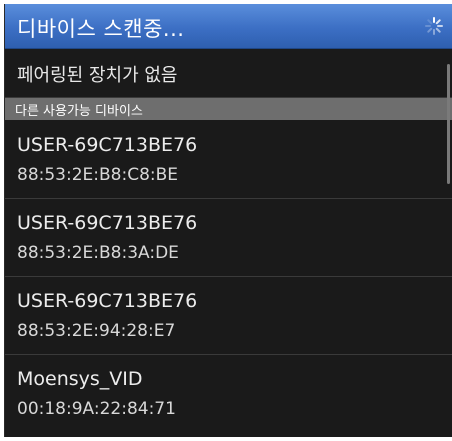 The width and height of the screenshot is (452, 441). Describe the element at coordinates (96, 331) in the screenshot. I see `device-address: 88:53:2E:94:28:E7` at that location.